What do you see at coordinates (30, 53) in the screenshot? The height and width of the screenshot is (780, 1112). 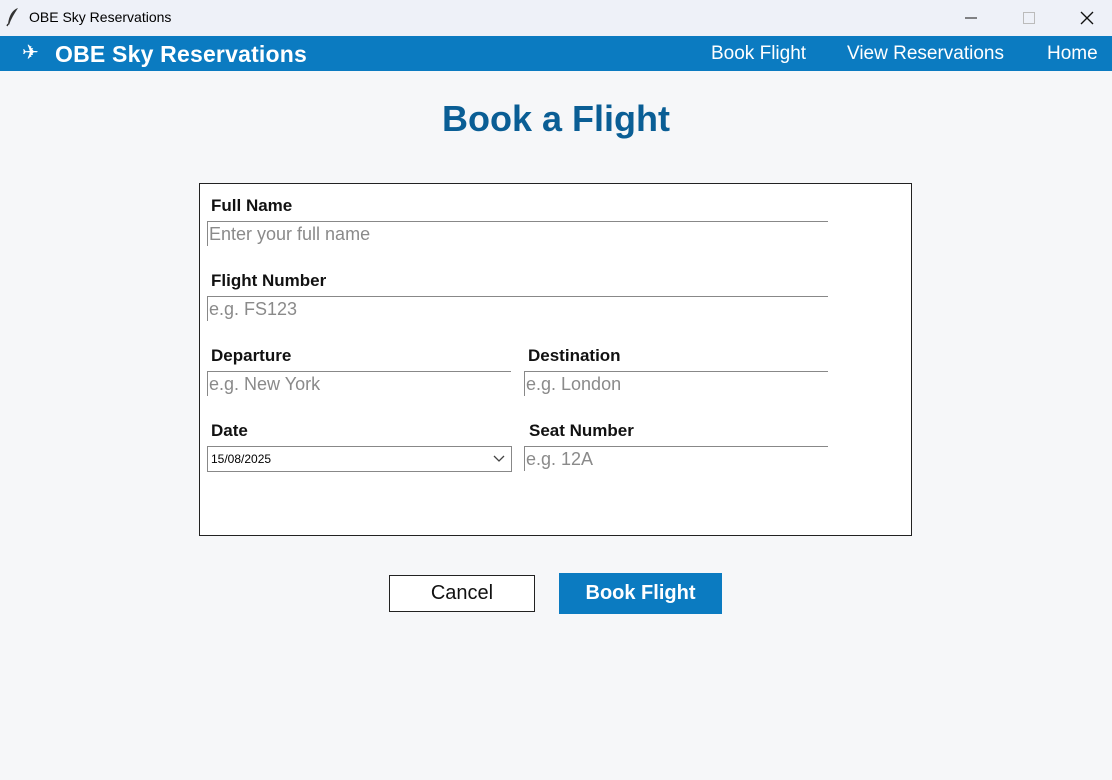 I see `airplane-icon: ✈` at bounding box center [30, 53].